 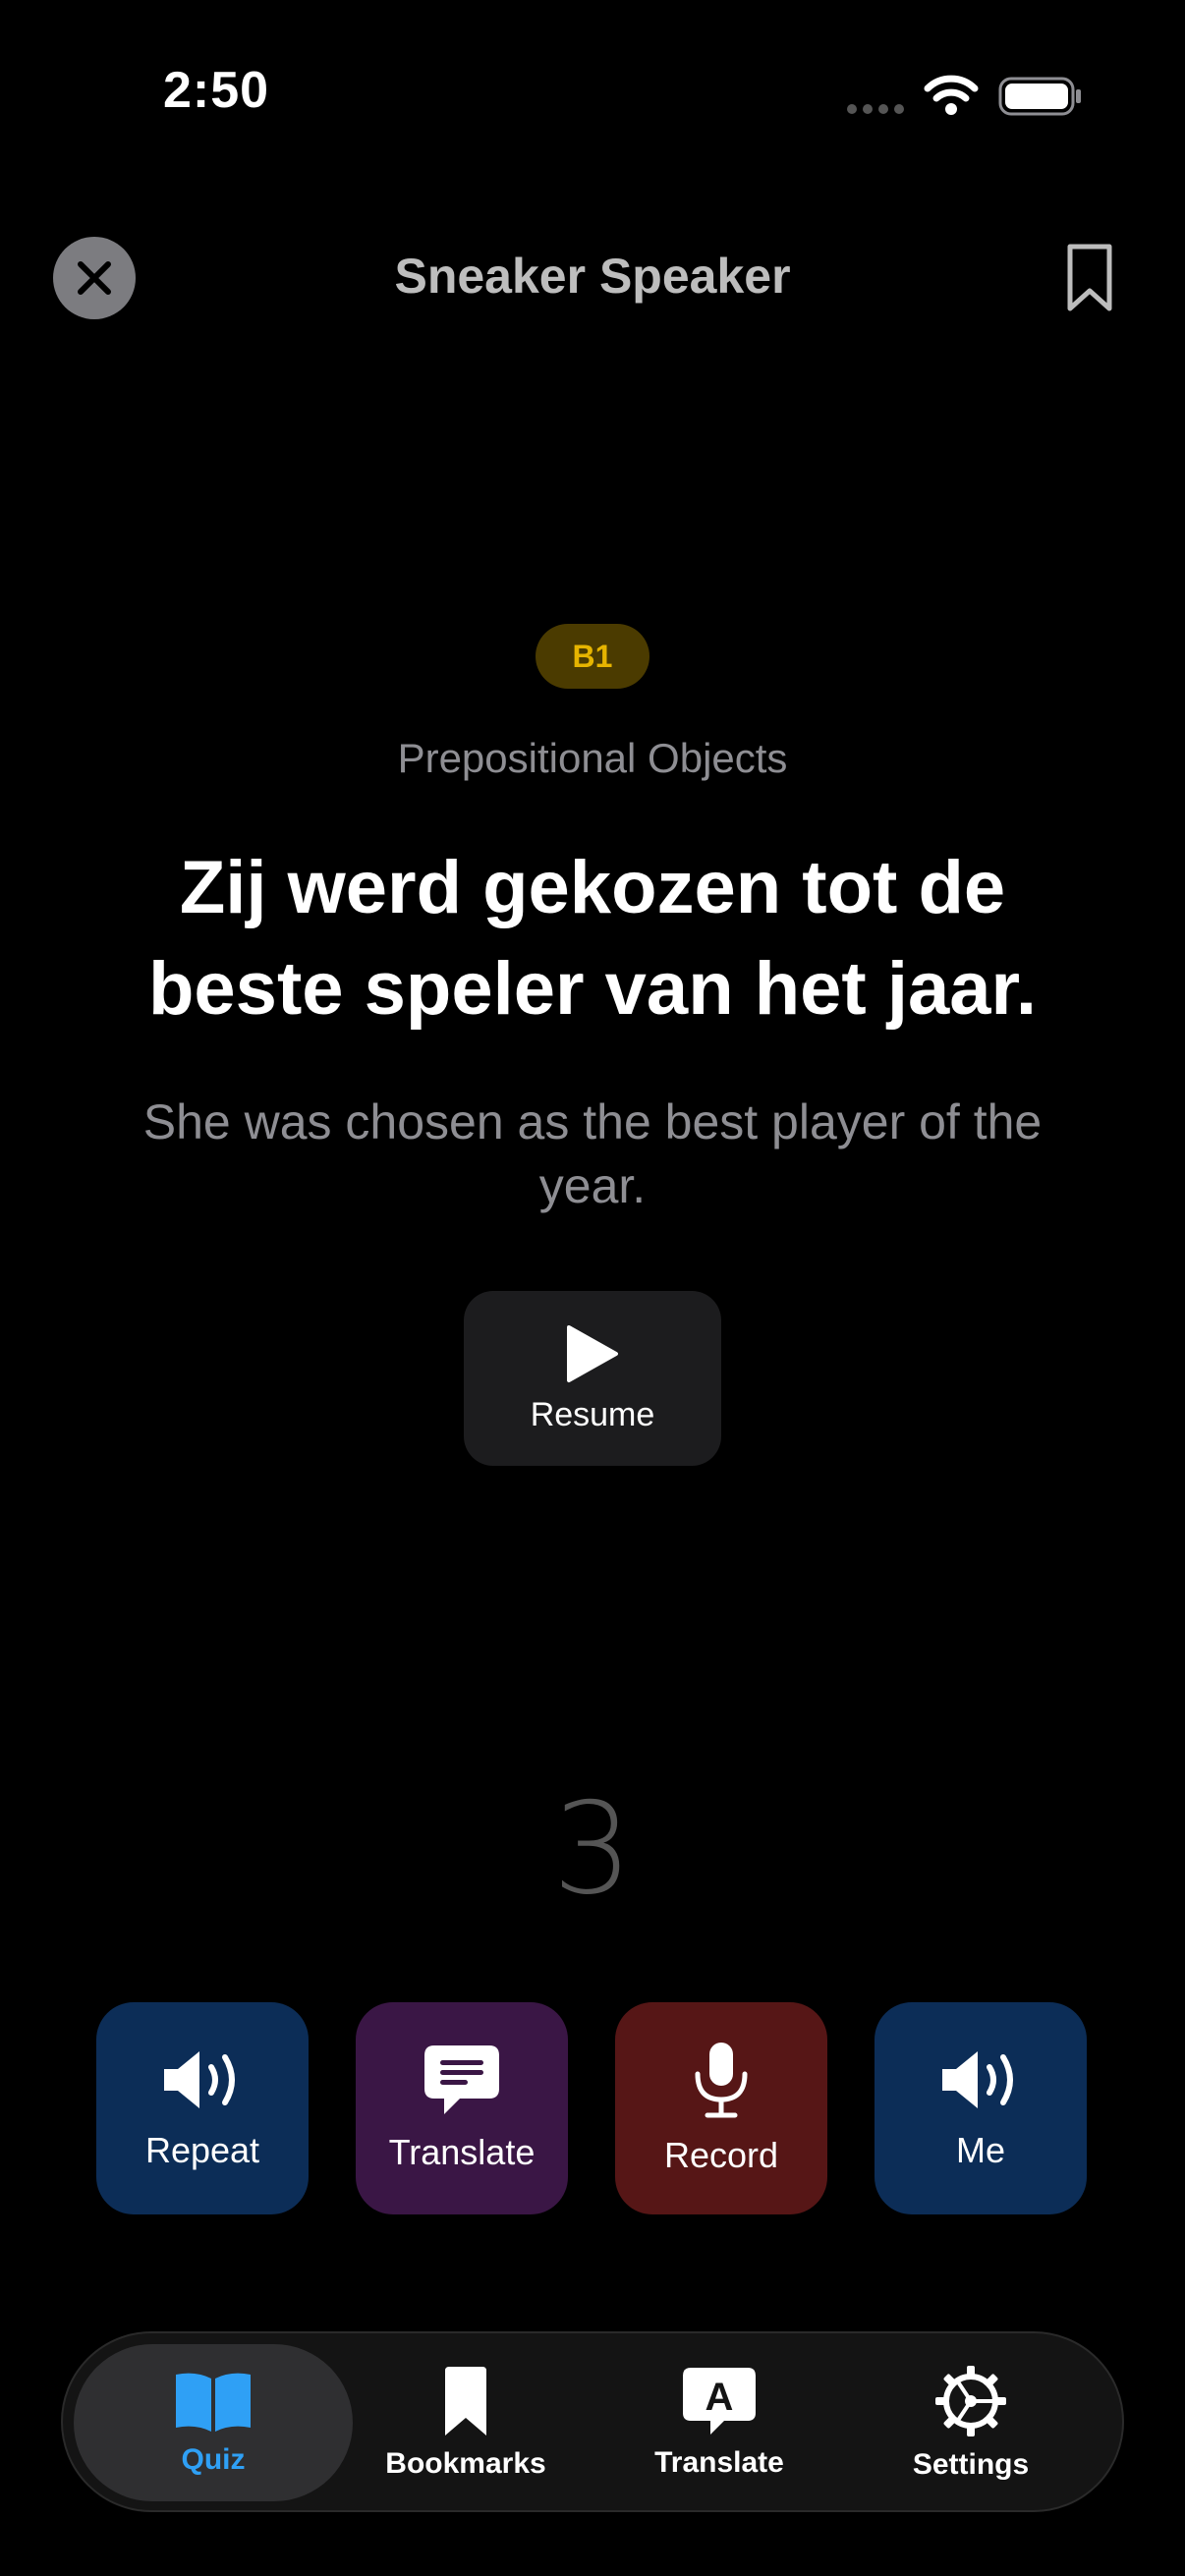 What do you see at coordinates (722, 2080) in the screenshot?
I see `microphone-icon` at bounding box center [722, 2080].